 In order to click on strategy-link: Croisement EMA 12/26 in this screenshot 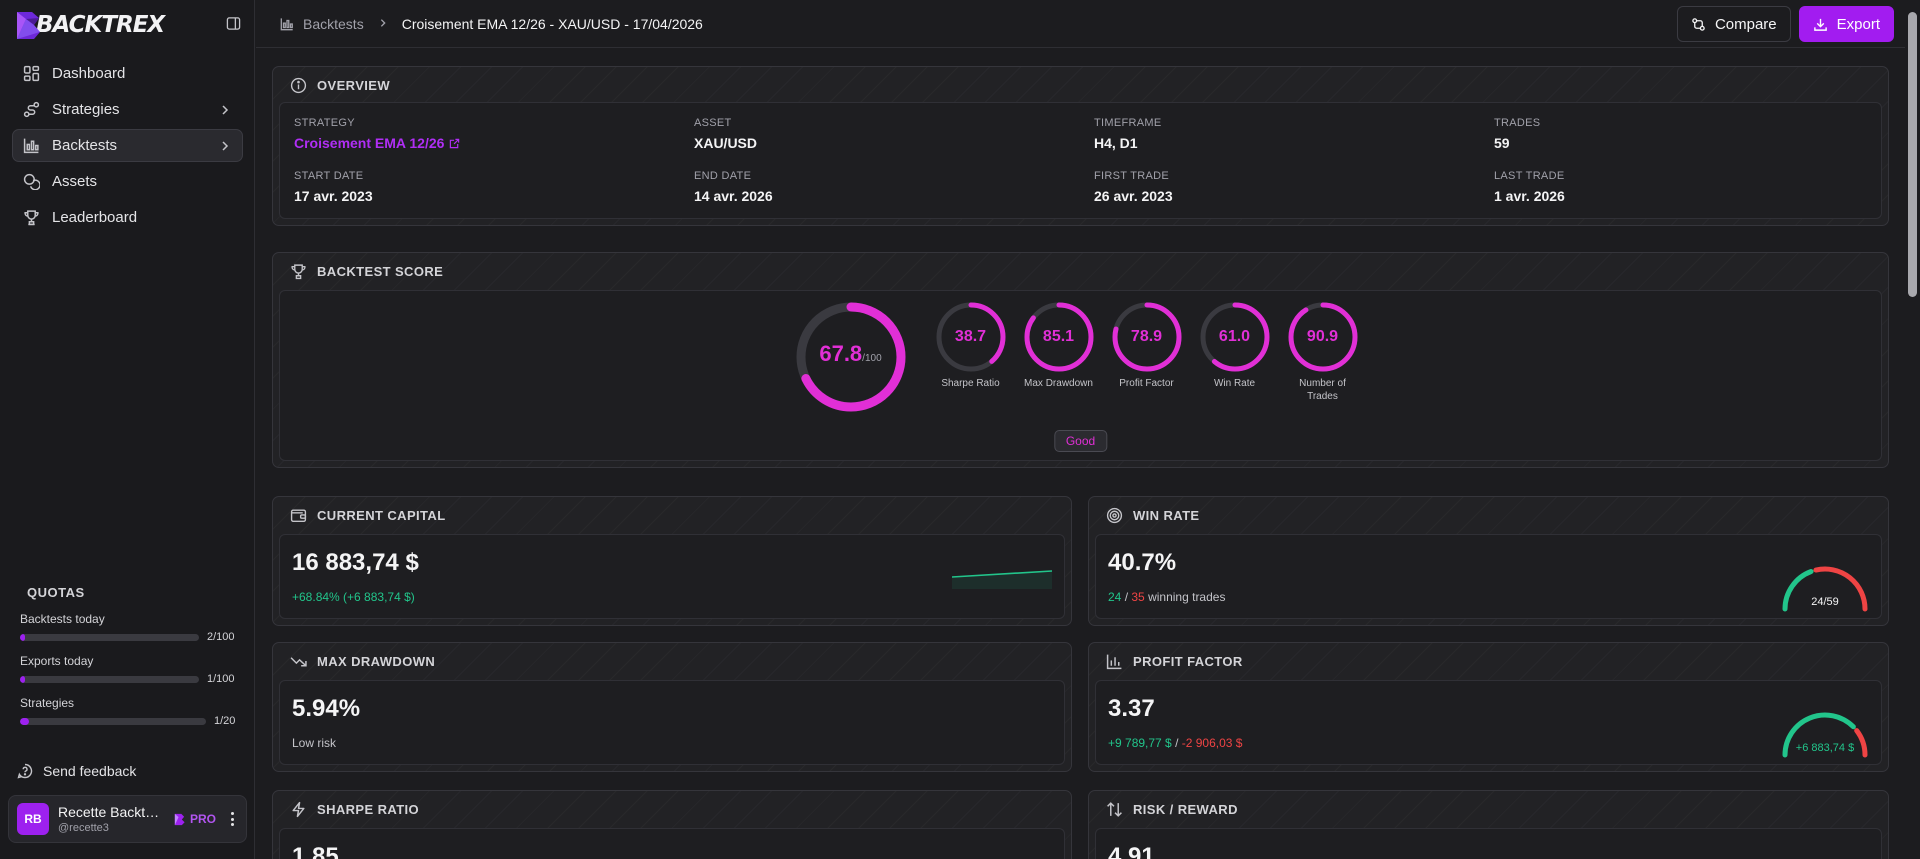, I will do `click(484, 143)`.